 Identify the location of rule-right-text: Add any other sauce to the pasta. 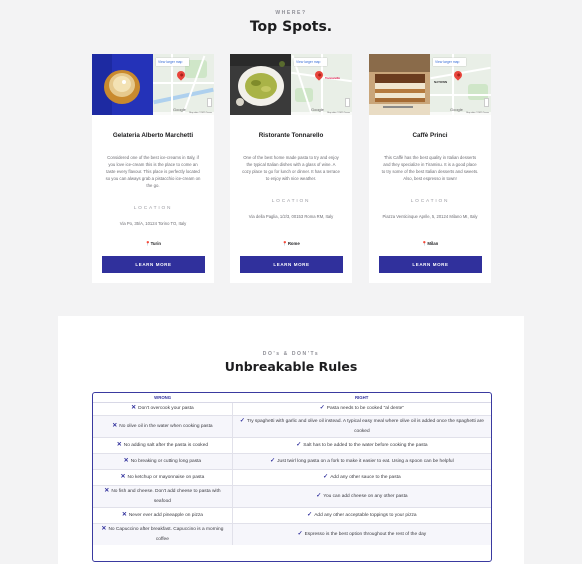
(365, 477).